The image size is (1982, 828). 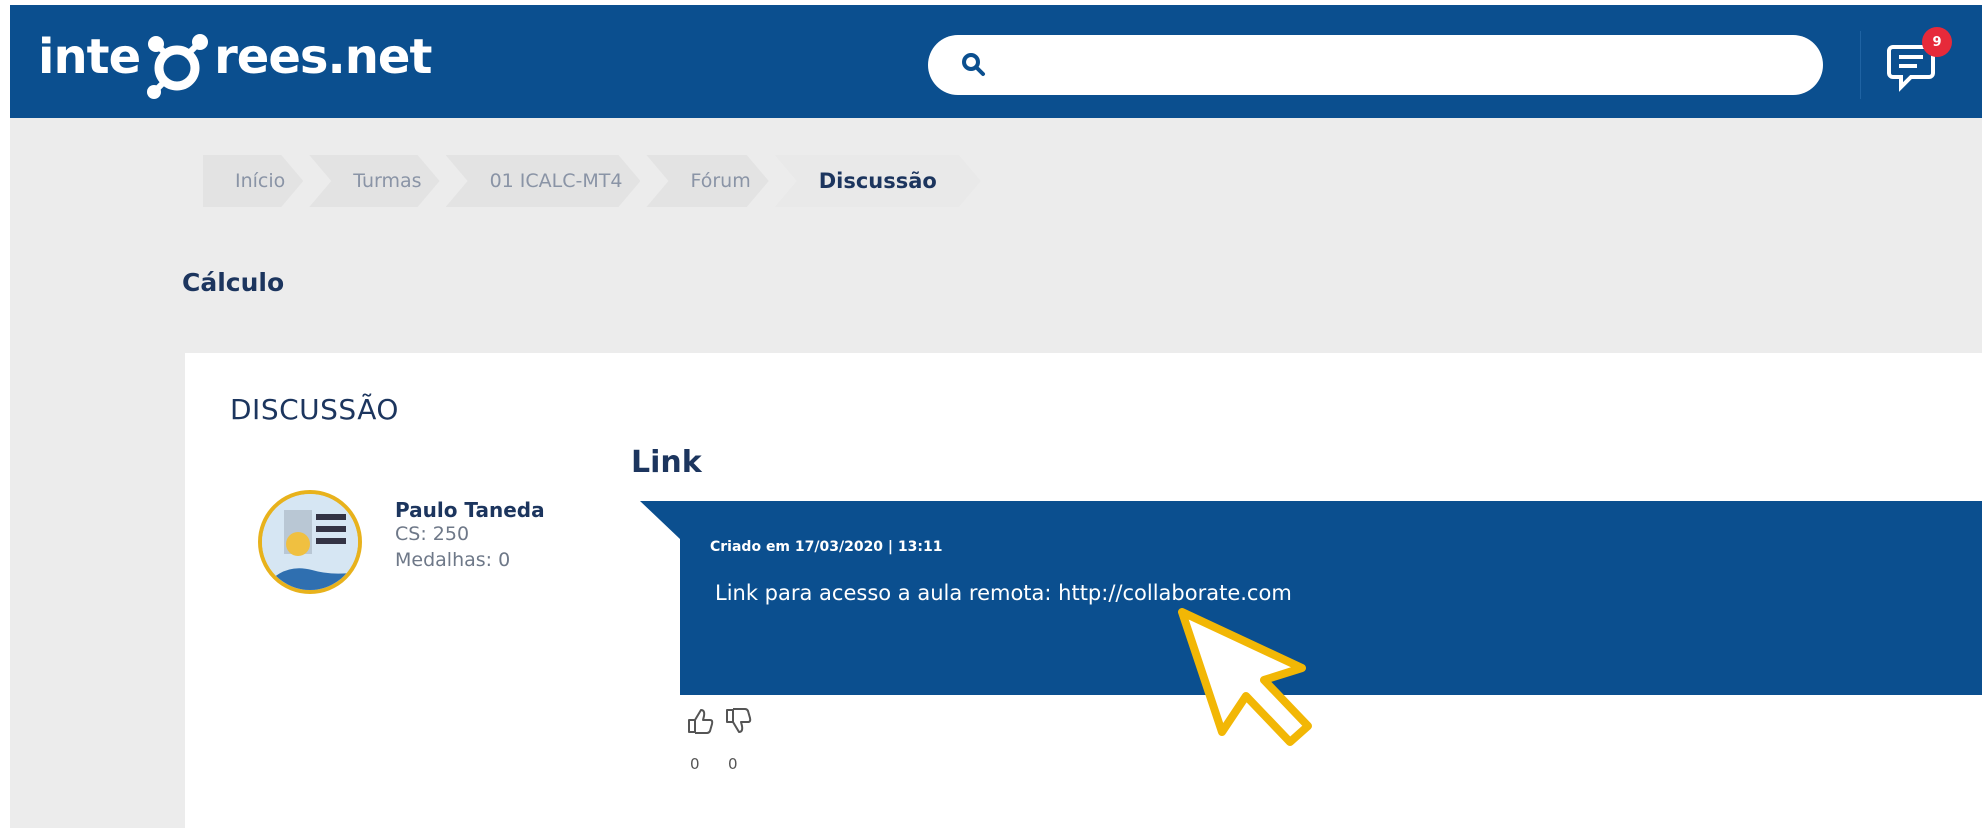 I want to click on like-button, so click(x=700, y=721).